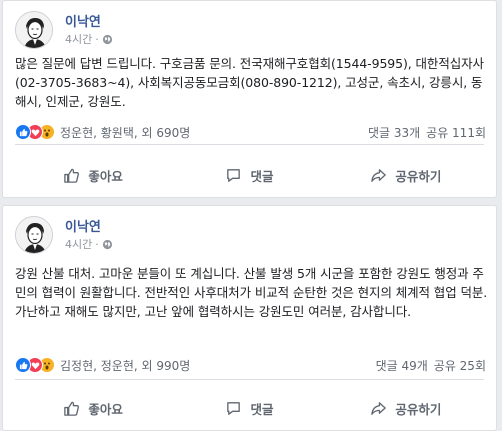 The image size is (502, 431). What do you see at coordinates (402, 365) in the screenshot?
I see `comment-count: 댓글 49개` at bounding box center [402, 365].